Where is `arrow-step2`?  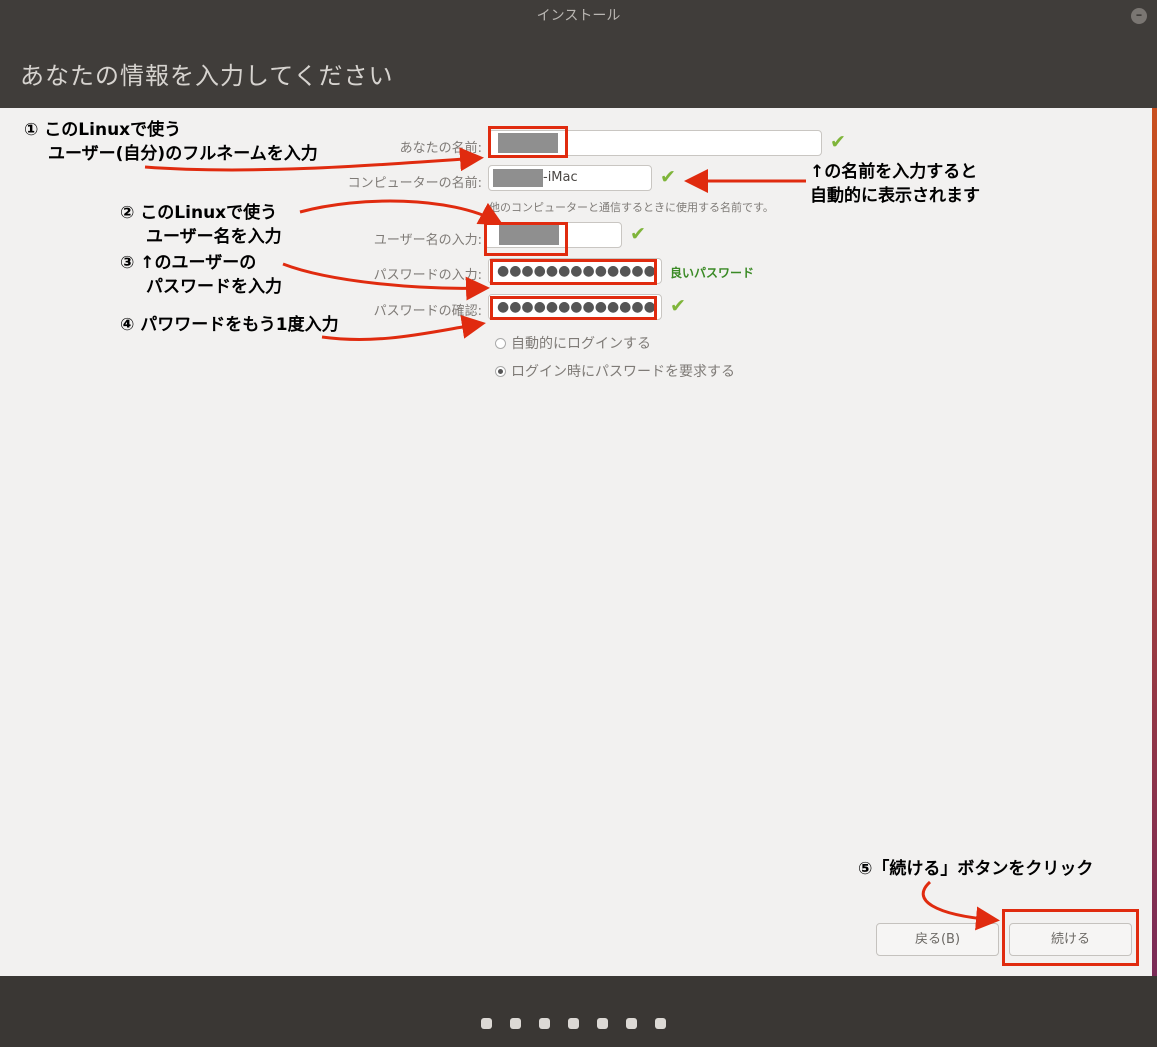 arrow-step2 is located at coordinates (401, 212).